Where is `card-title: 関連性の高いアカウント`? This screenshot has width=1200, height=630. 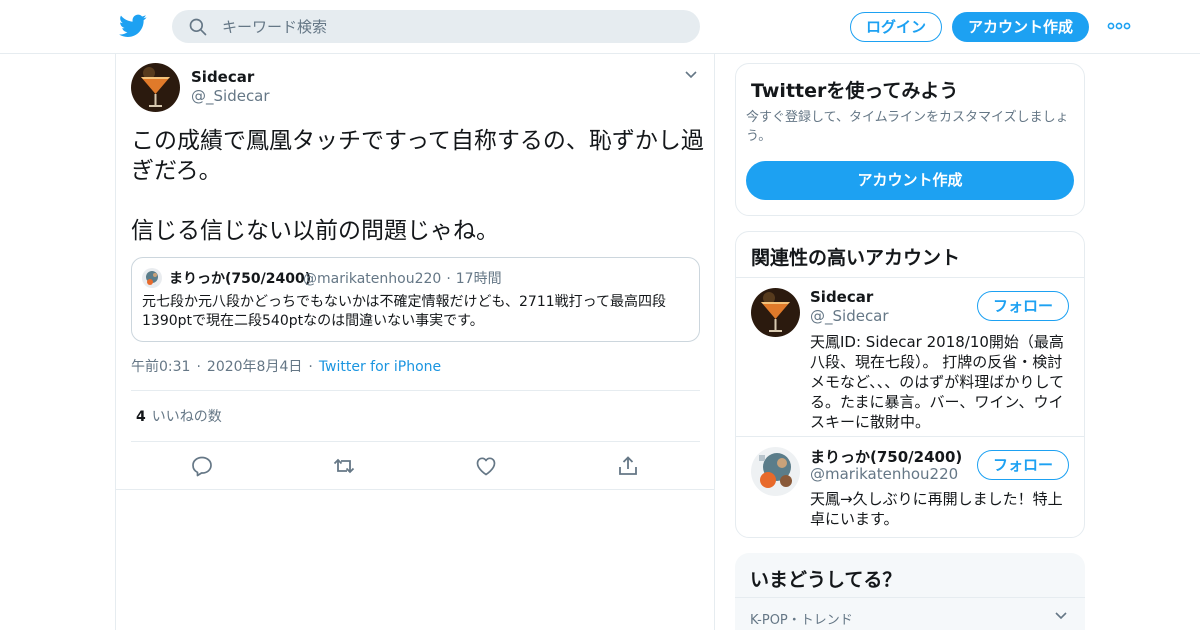
card-title: 関連性の高いアカウント is located at coordinates (856, 258).